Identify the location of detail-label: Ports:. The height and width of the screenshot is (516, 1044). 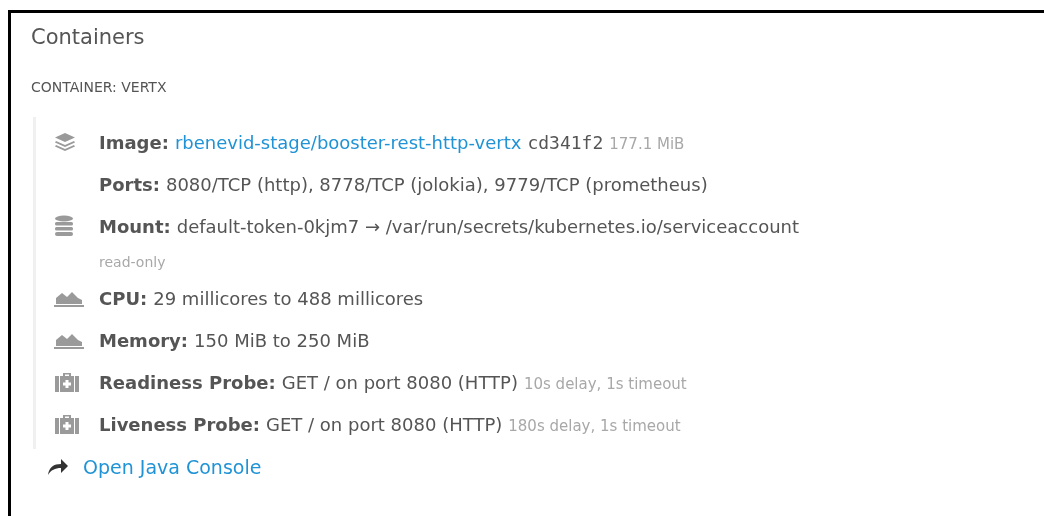
(129, 184).